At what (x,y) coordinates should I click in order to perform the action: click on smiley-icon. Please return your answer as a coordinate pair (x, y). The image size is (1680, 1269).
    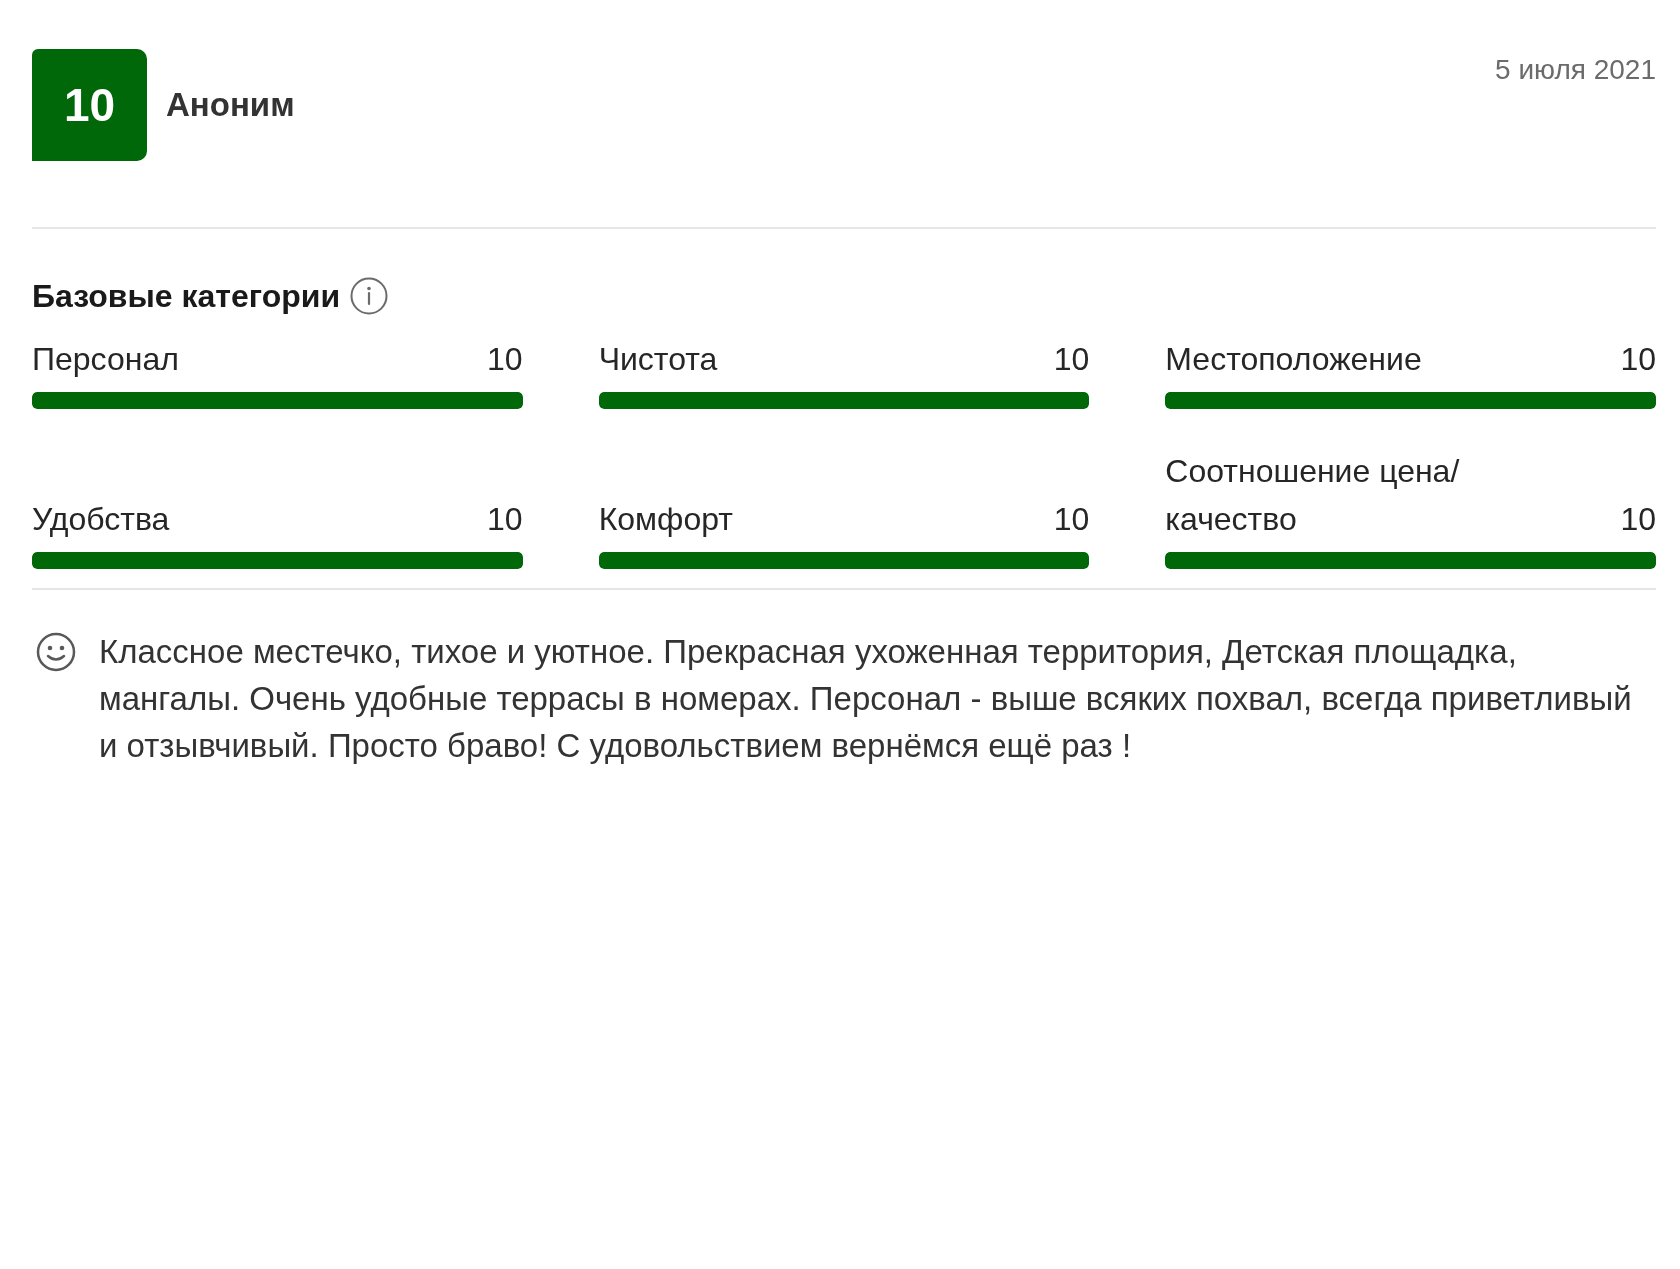
    Looking at the image, I should click on (56, 652).